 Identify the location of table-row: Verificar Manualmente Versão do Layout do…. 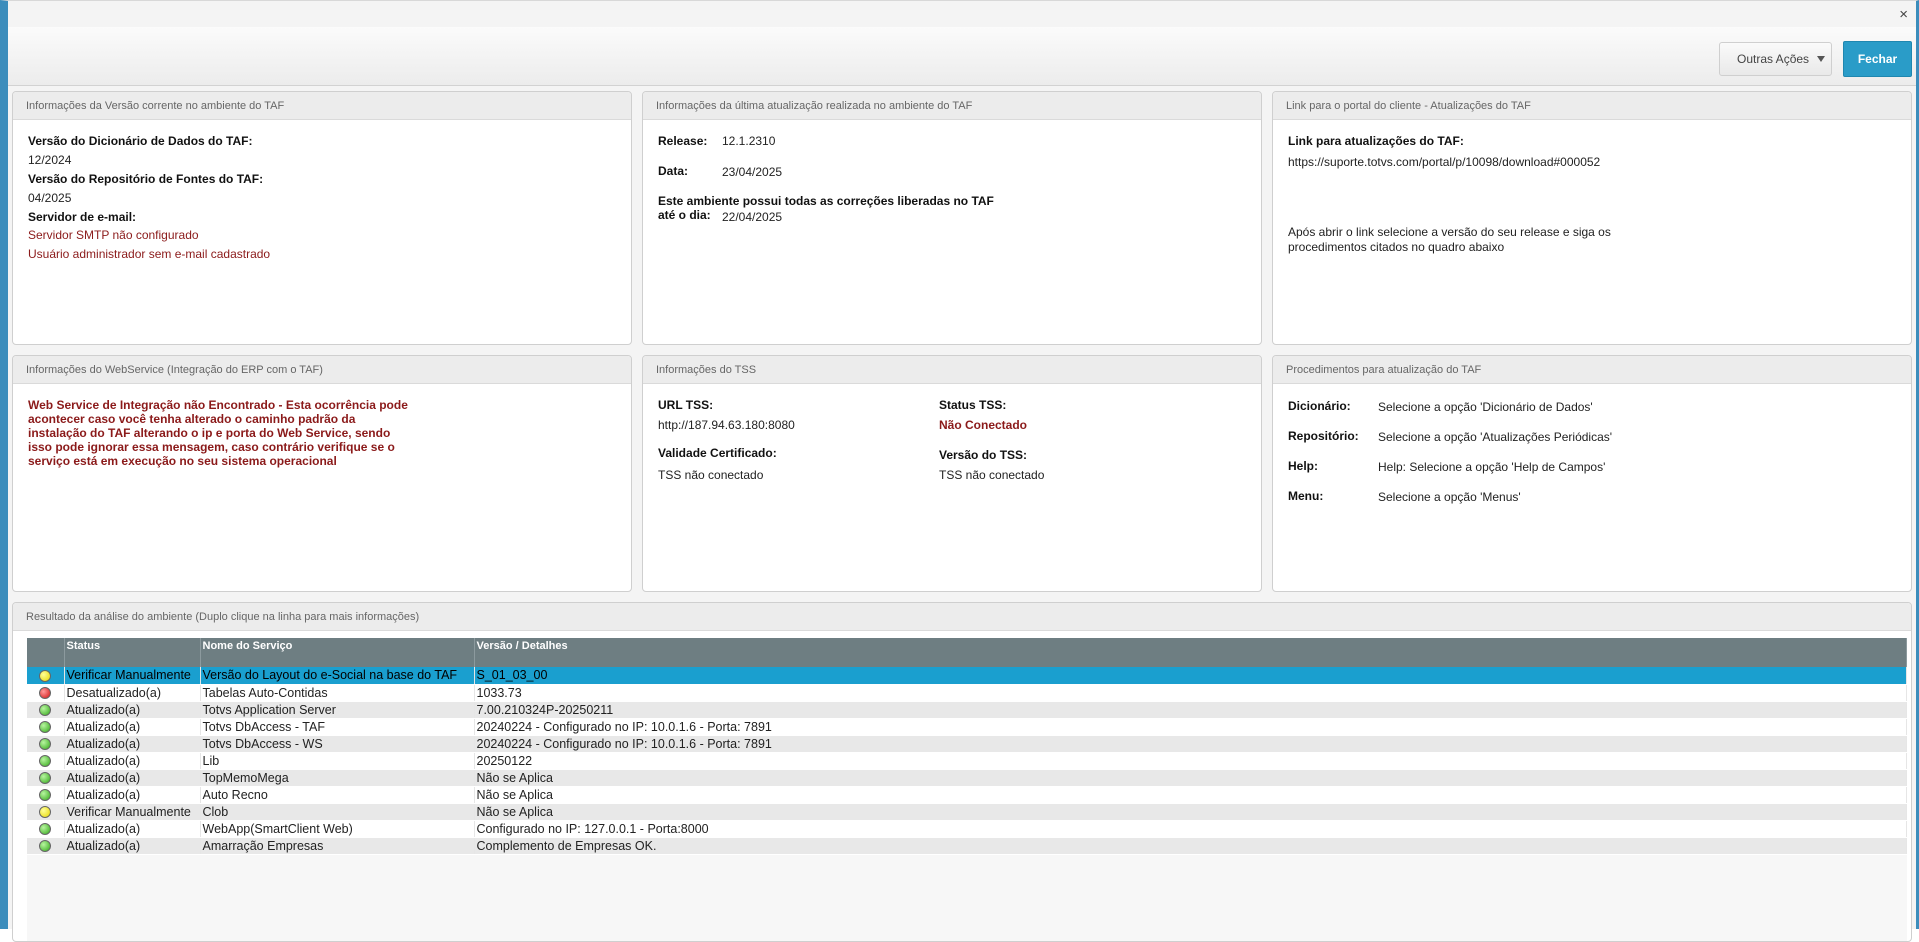
(967, 676).